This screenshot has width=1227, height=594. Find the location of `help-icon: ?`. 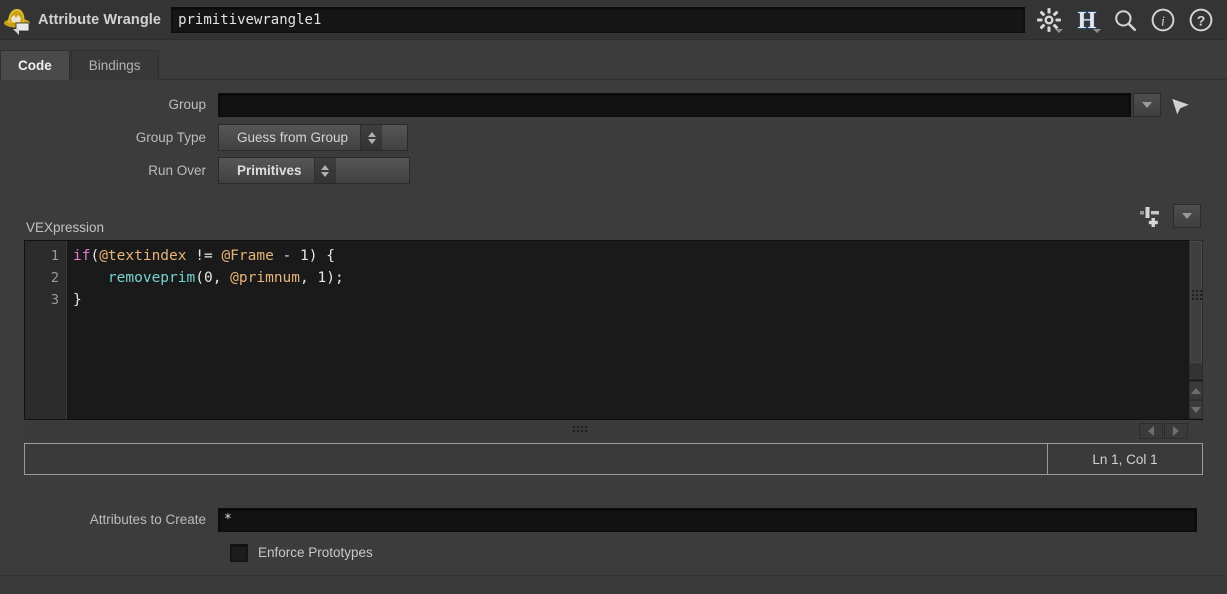

help-icon: ? is located at coordinates (1201, 20).